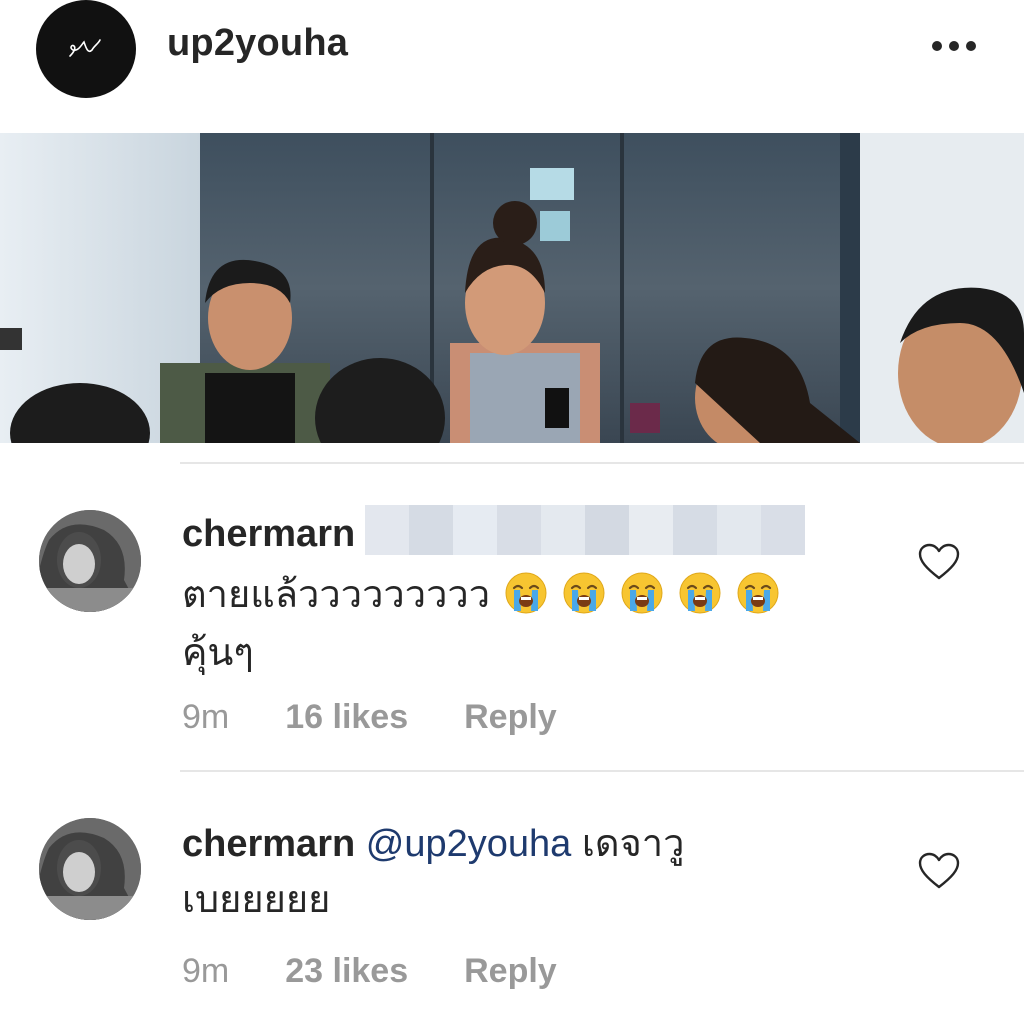  Describe the element at coordinates (346, 971) in the screenshot. I see `likes-count: 23 likes` at that location.